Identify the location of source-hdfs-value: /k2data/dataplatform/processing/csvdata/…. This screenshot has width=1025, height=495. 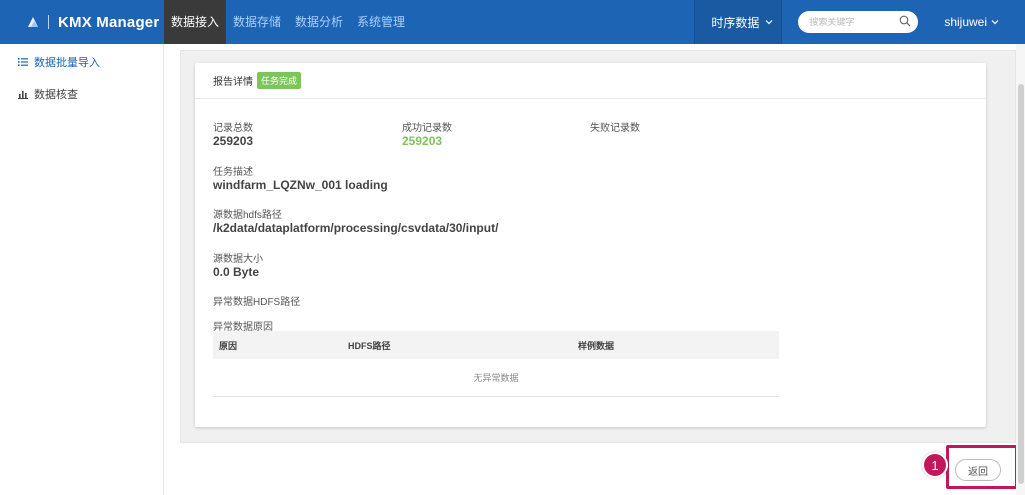
(356, 228).